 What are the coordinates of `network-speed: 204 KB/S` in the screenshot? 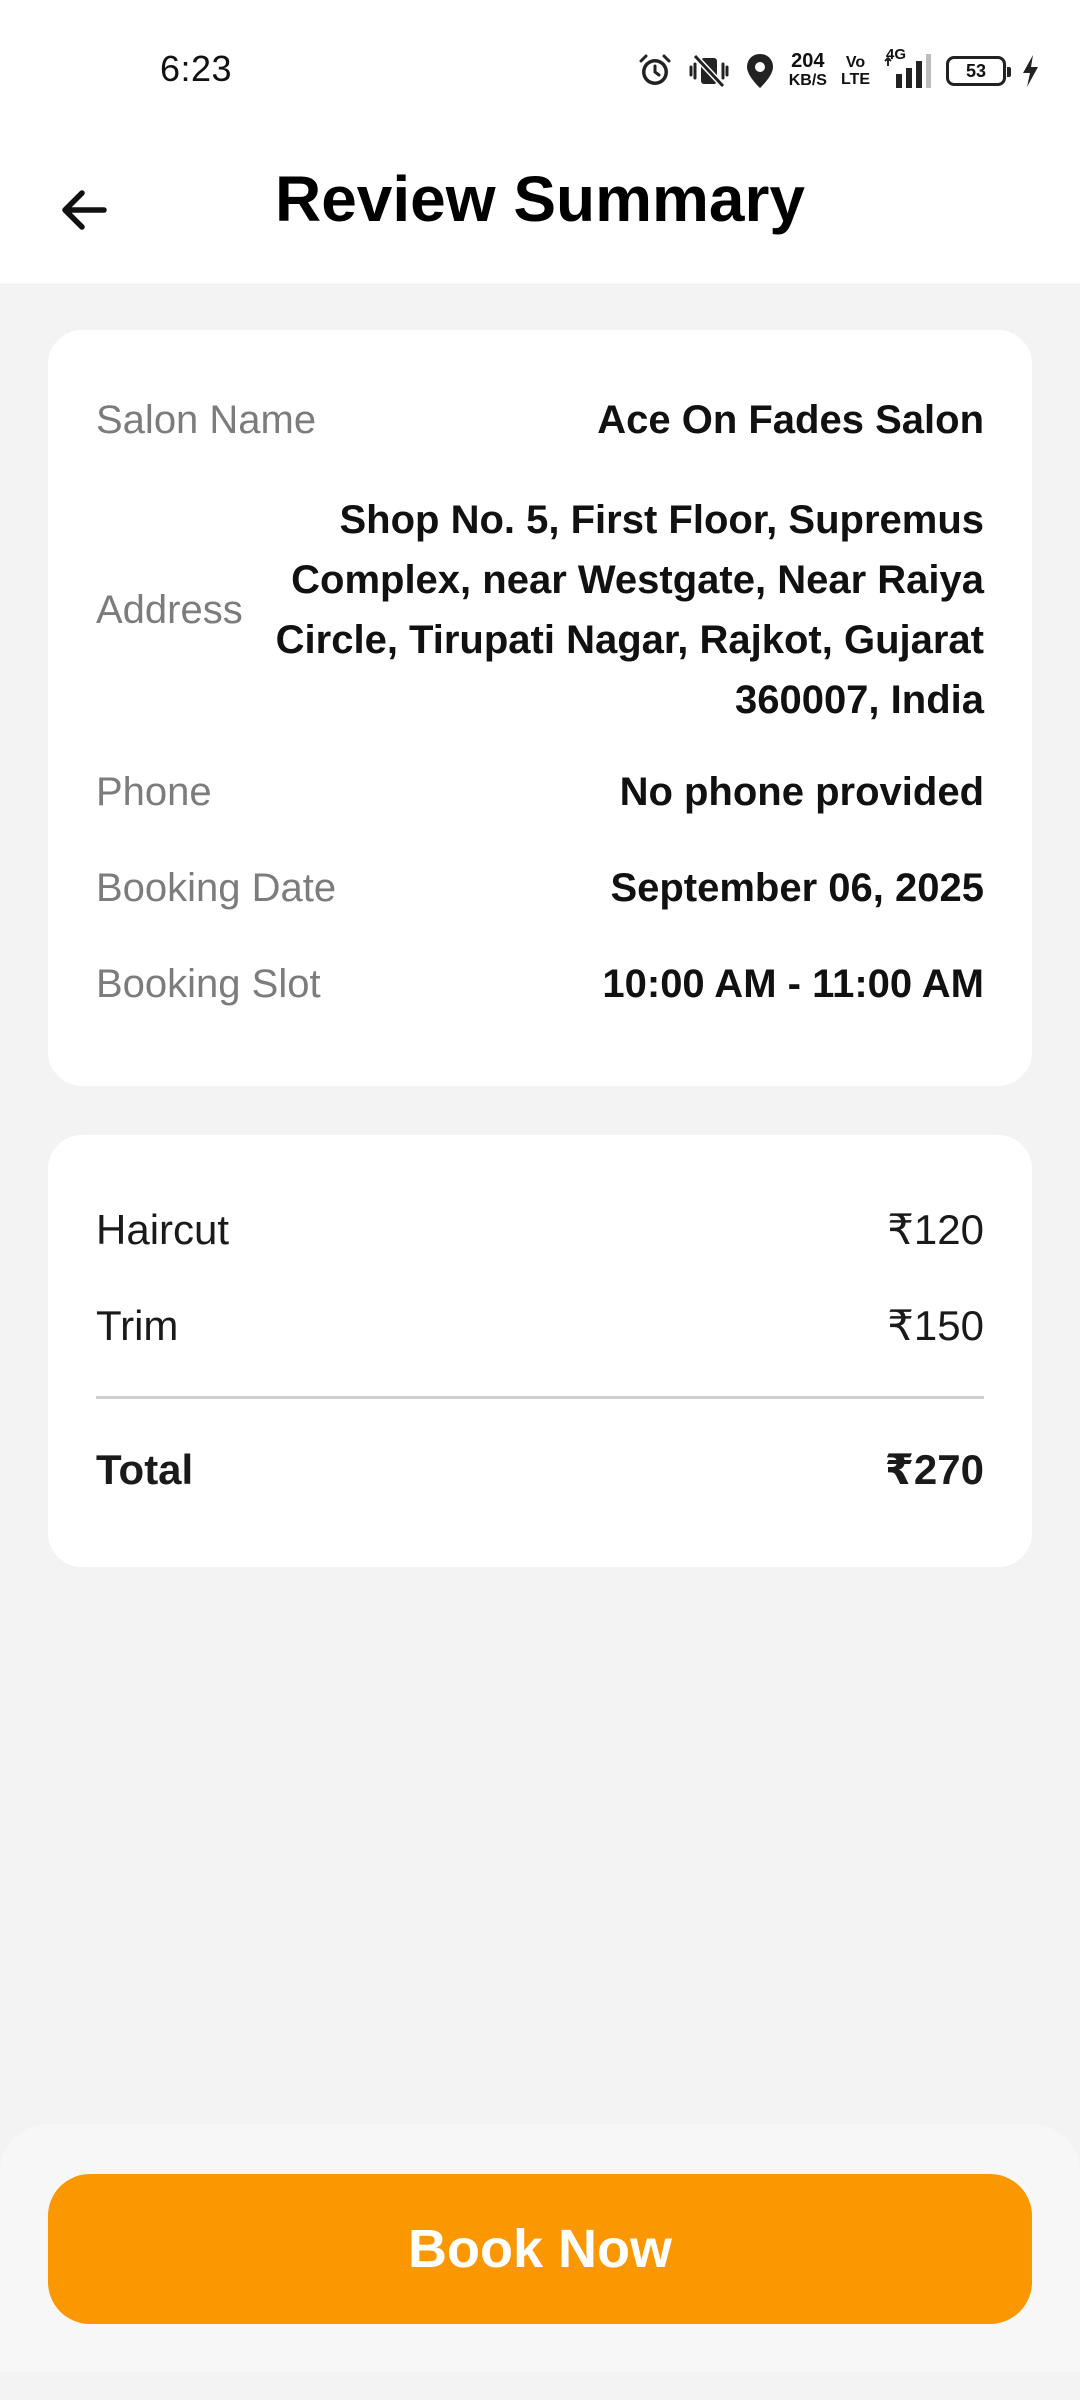 It's located at (807, 70).